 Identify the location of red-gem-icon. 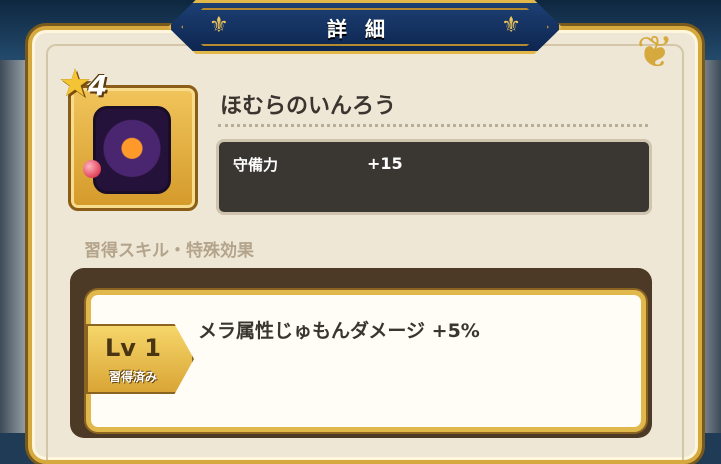
(92, 169).